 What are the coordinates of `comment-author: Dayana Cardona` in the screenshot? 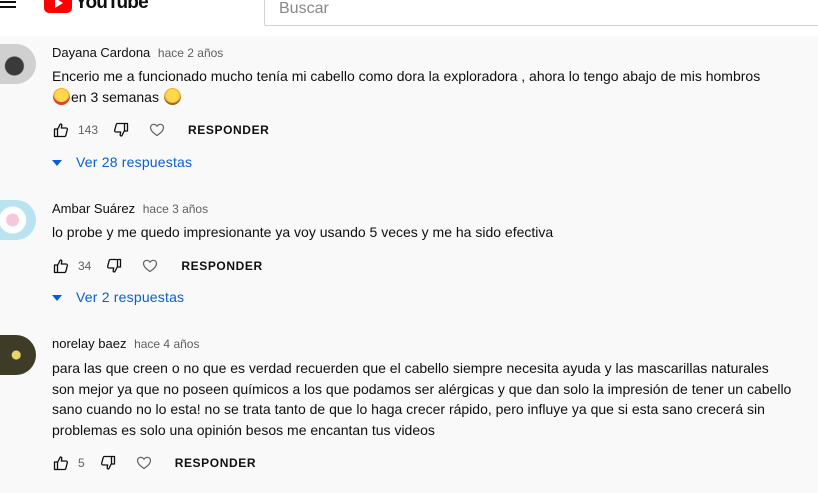 It's located at (101, 52).